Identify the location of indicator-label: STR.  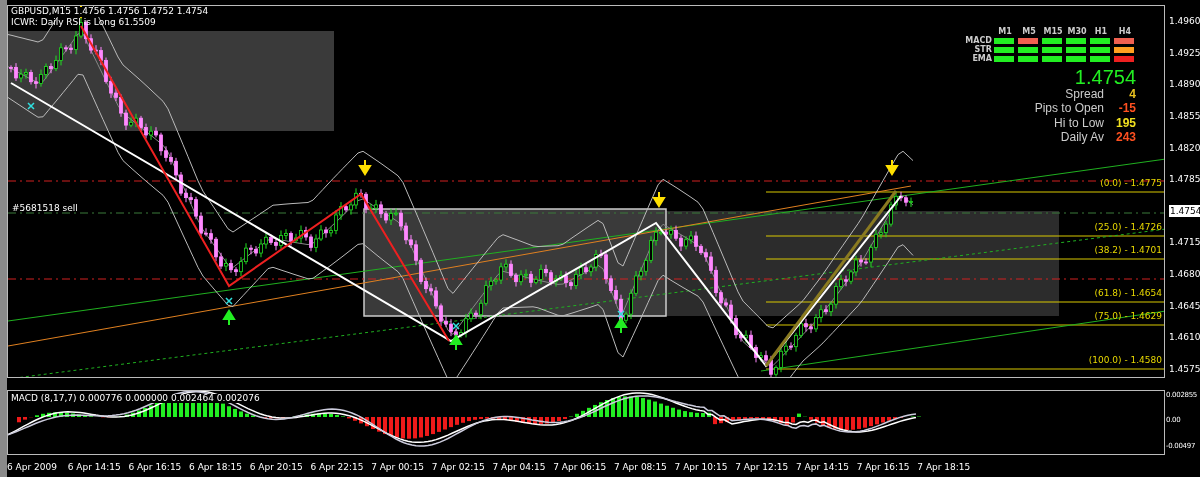
(982, 50).